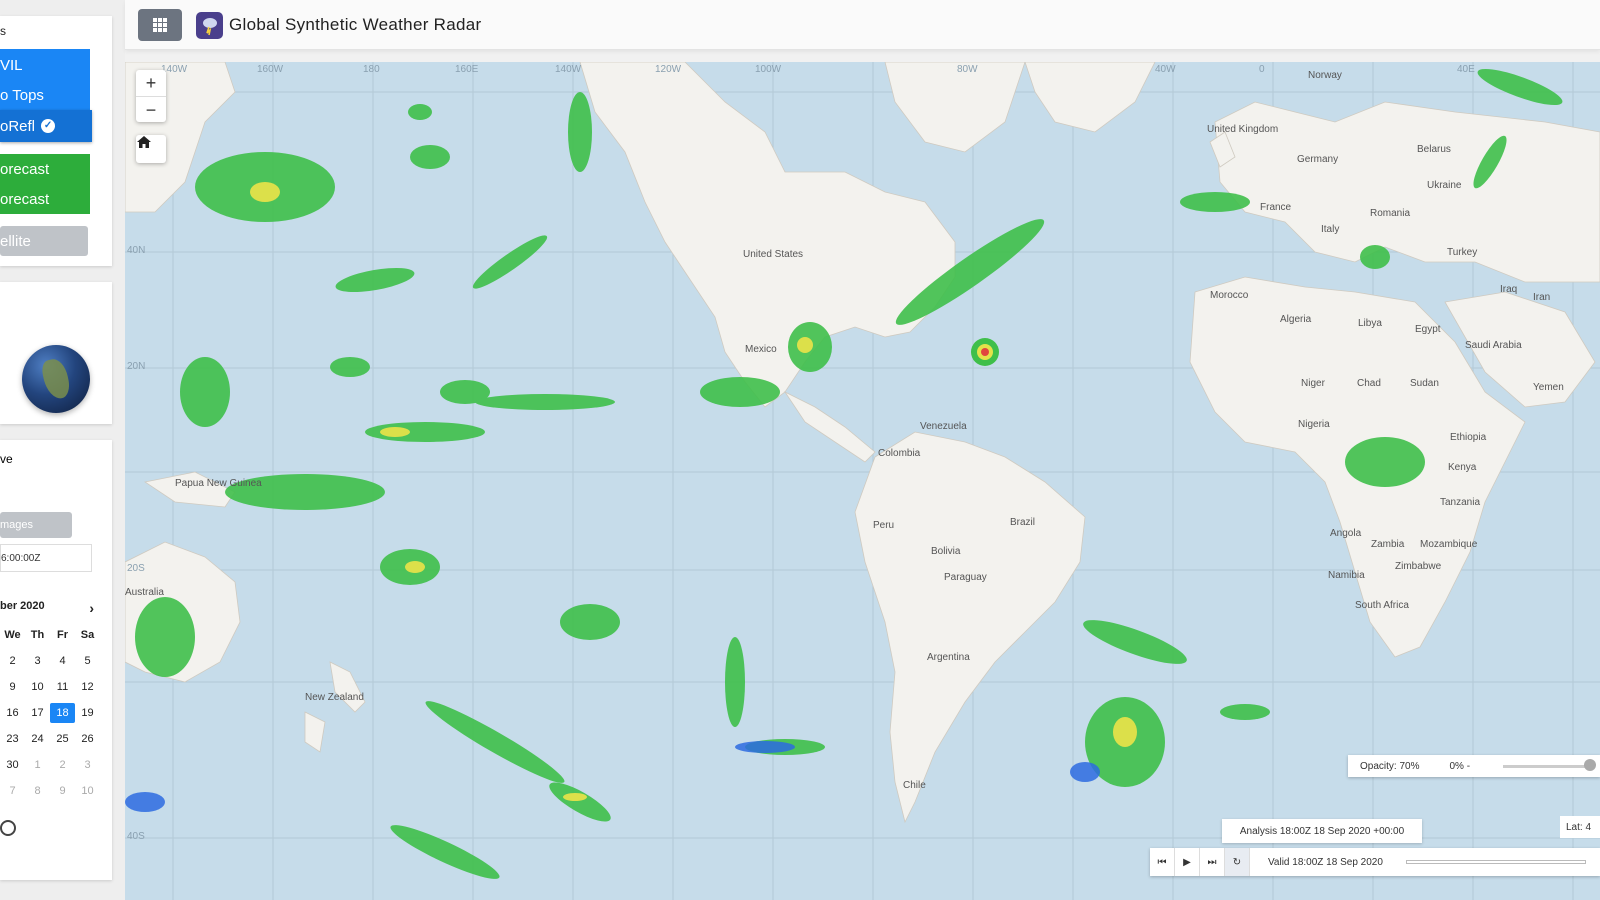  What do you see at coordinates (568, 69) in the screenshot?
I see `lon-tick: 140W` at bounding box center [568, 69].